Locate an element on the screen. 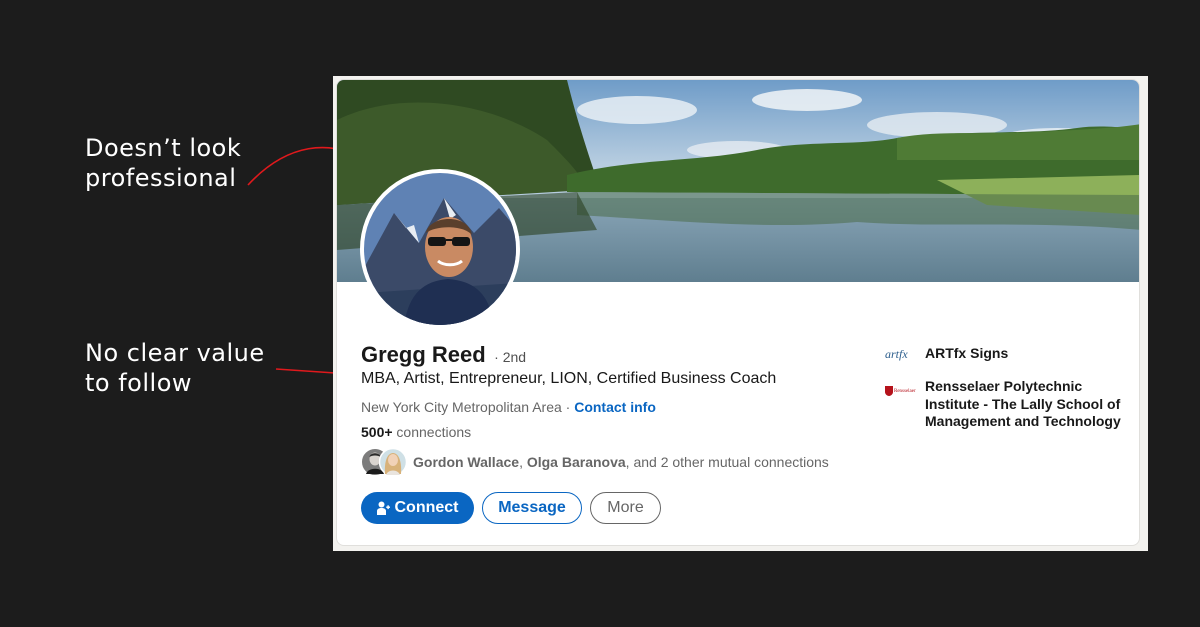  mutual-avatars is located at coordinates (384, 462).